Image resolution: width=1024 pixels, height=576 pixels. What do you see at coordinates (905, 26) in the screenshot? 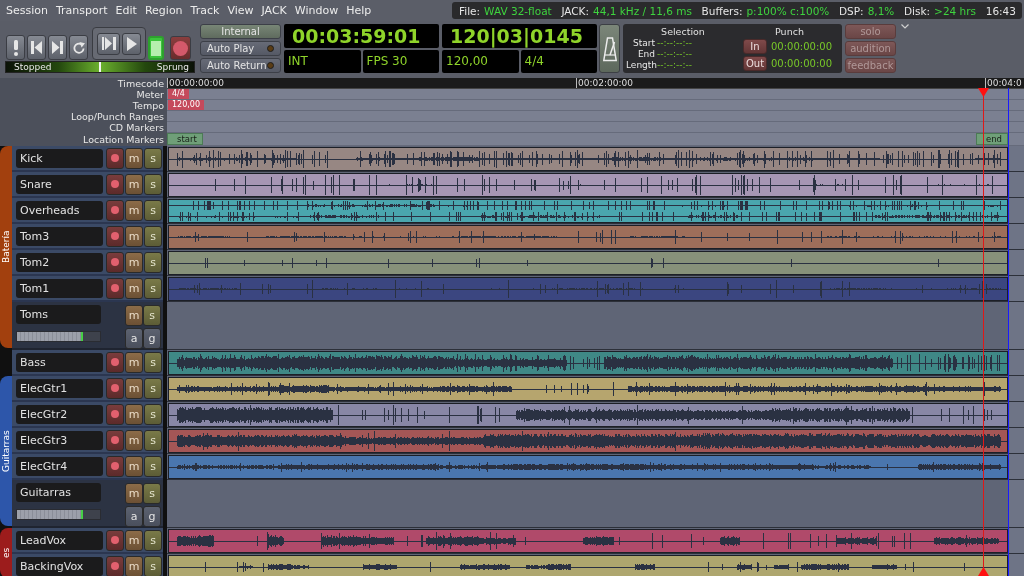
I see `caret-icon` at bounding box center [905, 26].